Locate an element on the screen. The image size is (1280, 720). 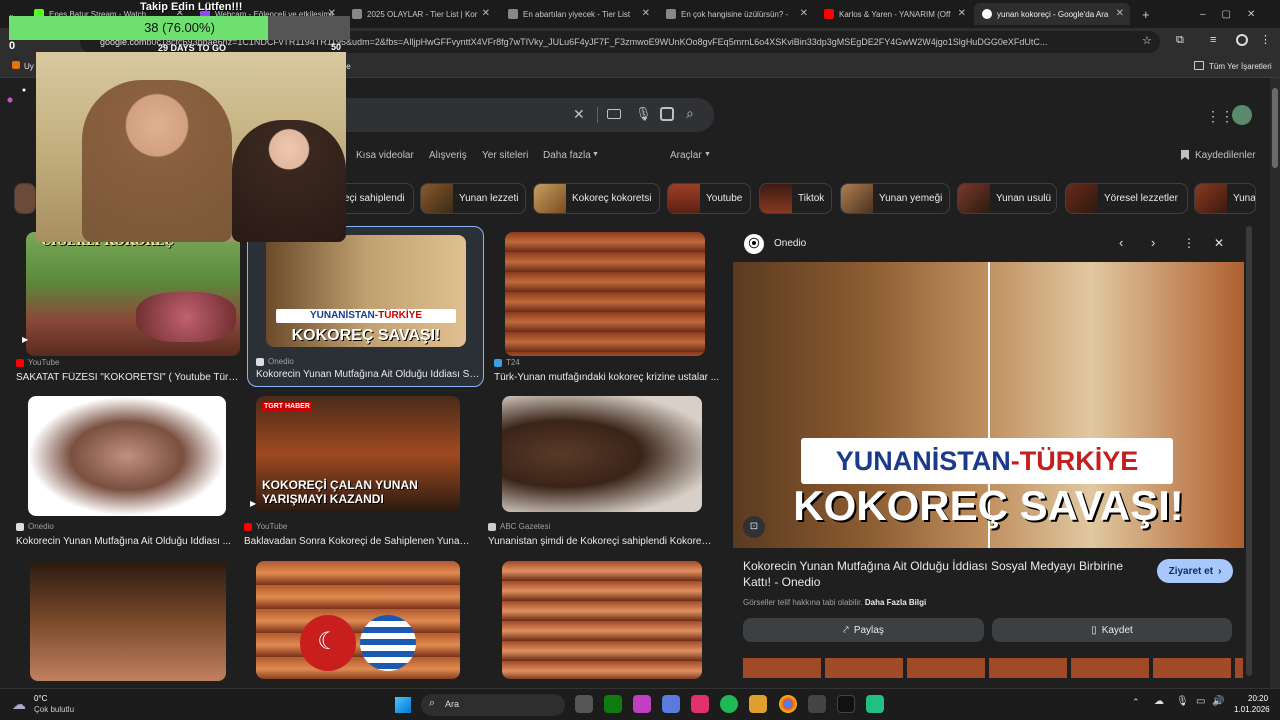
all-bookmarks: Tüm Yer İşaretleri is located at coordinates (1240, 66).